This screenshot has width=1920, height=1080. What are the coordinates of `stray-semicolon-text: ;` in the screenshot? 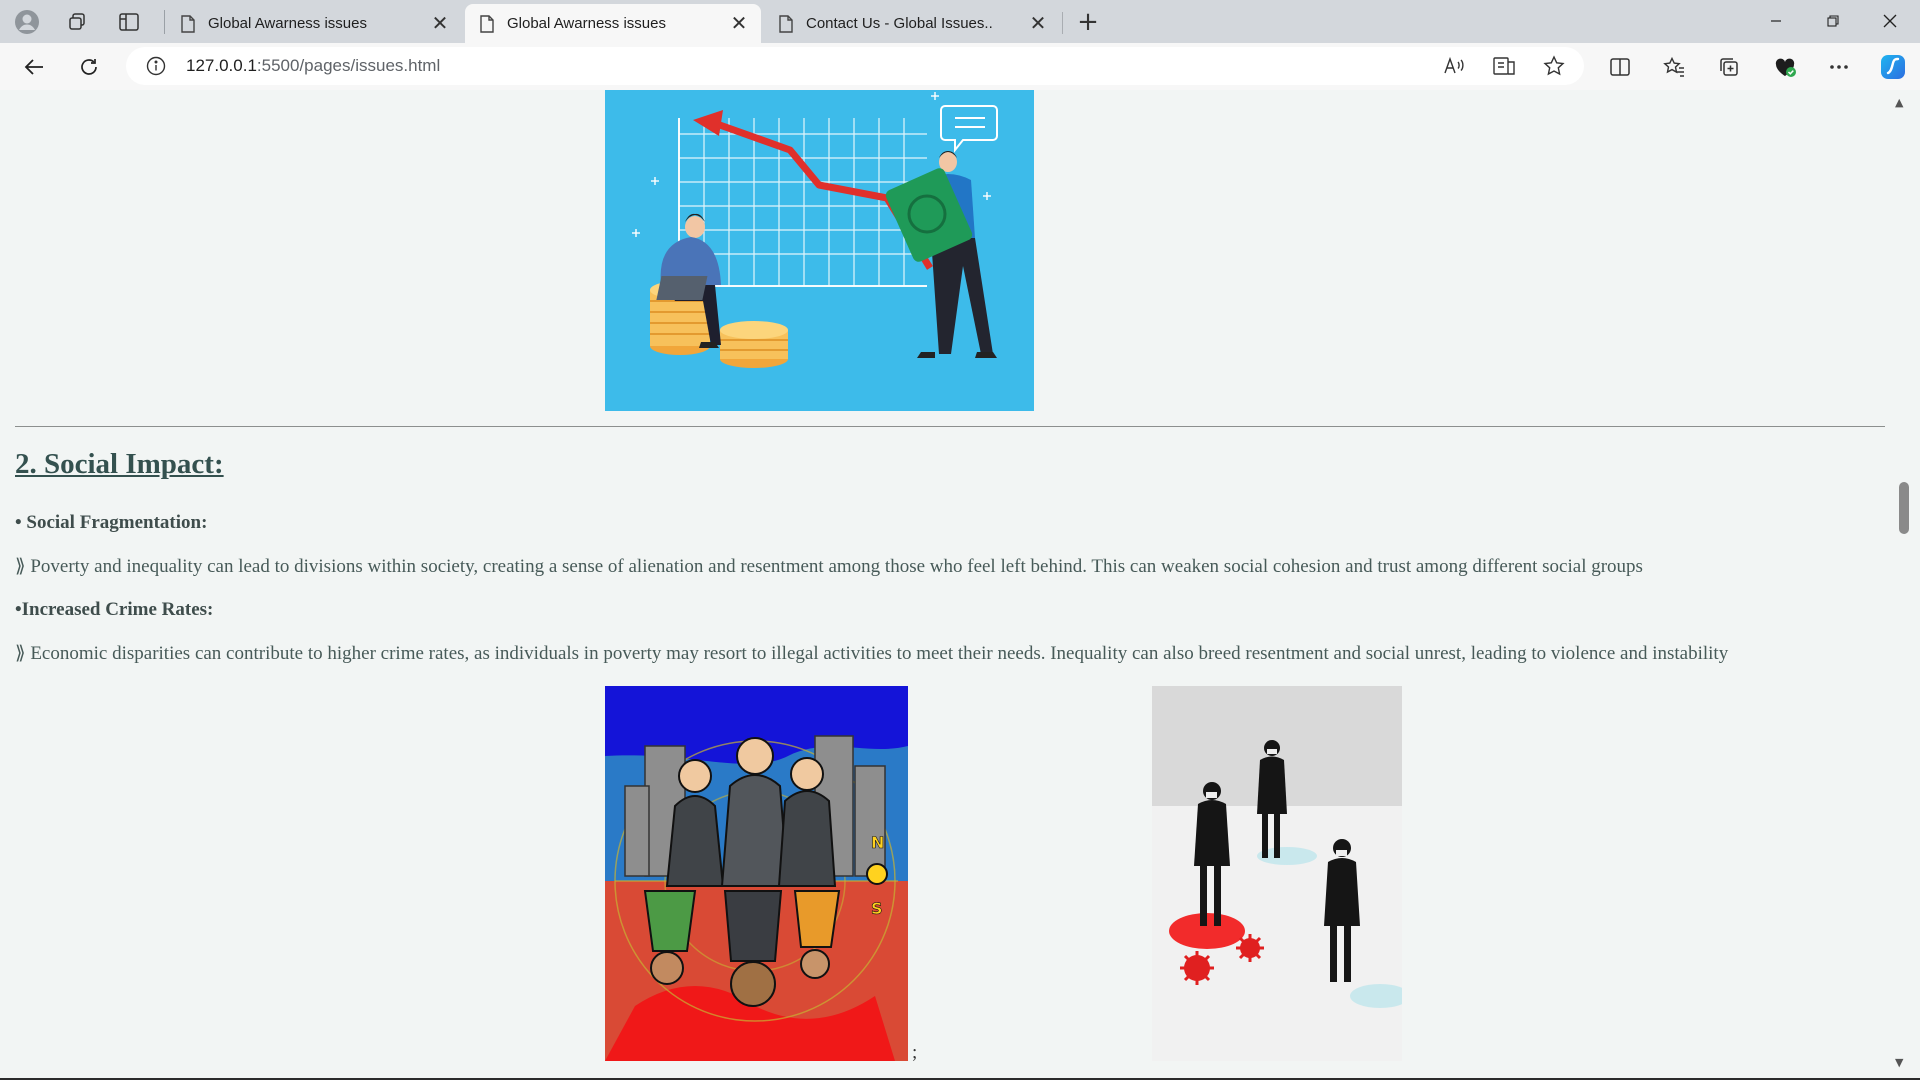 It's located at (915, 1052).